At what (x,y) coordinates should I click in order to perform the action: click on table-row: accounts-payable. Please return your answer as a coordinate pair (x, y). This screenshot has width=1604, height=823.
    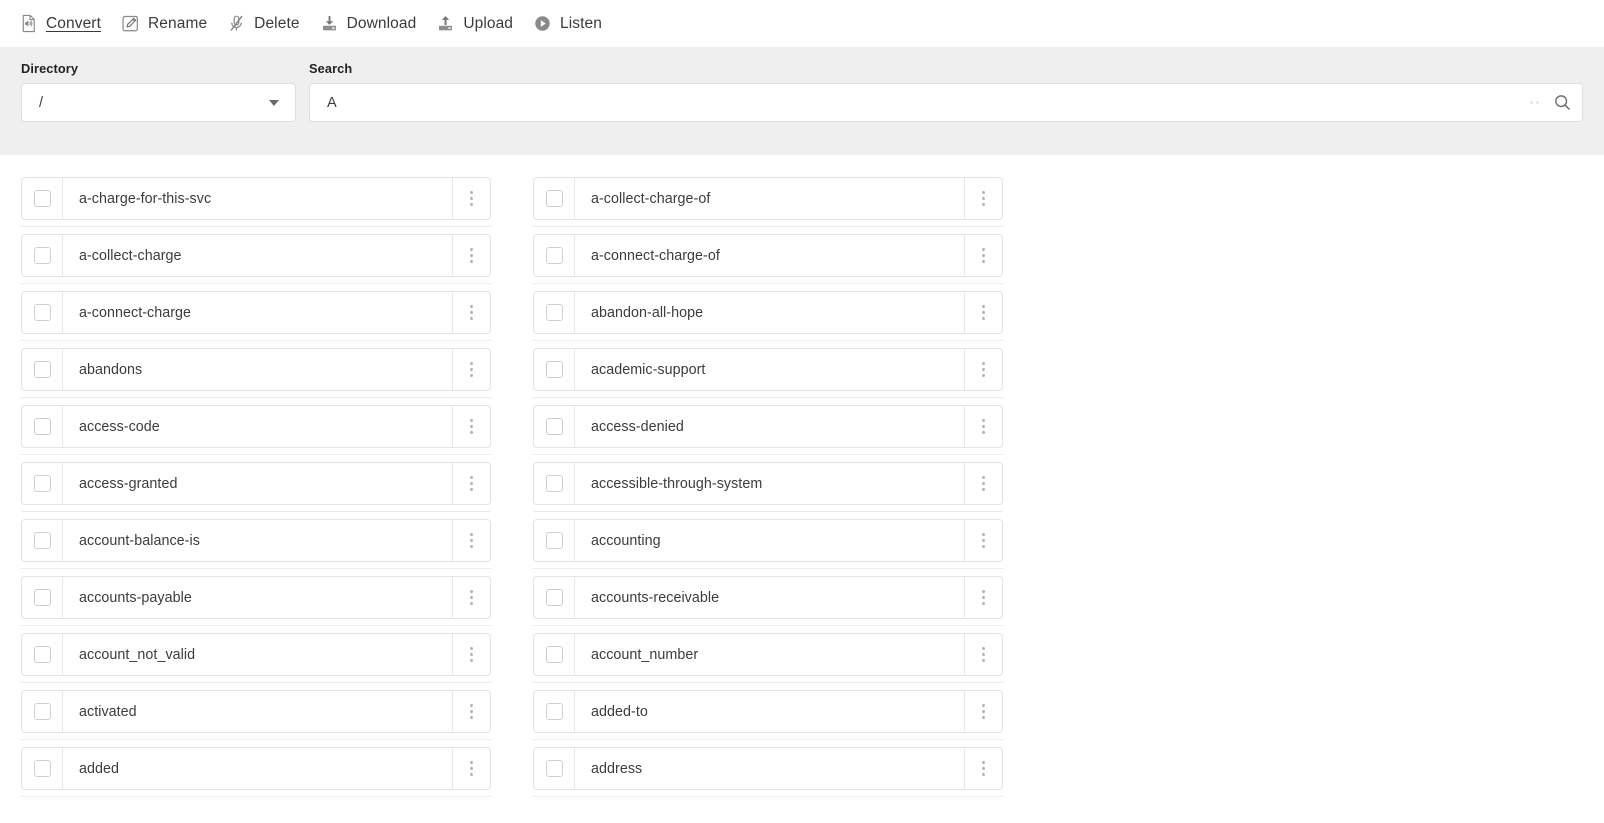
    Looking at the image, I should click on (256, 597).